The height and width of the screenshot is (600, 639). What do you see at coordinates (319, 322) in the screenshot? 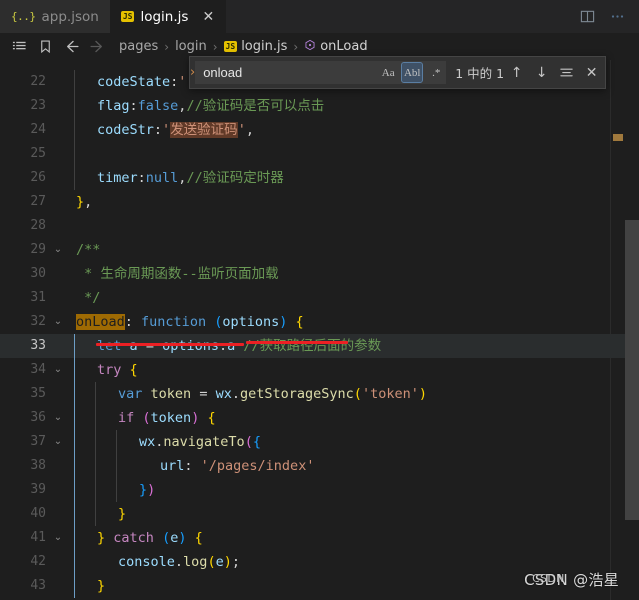
I see `code-line: 32 ⌄ onLoad: function (options) {` at bounding box center [319, 322].